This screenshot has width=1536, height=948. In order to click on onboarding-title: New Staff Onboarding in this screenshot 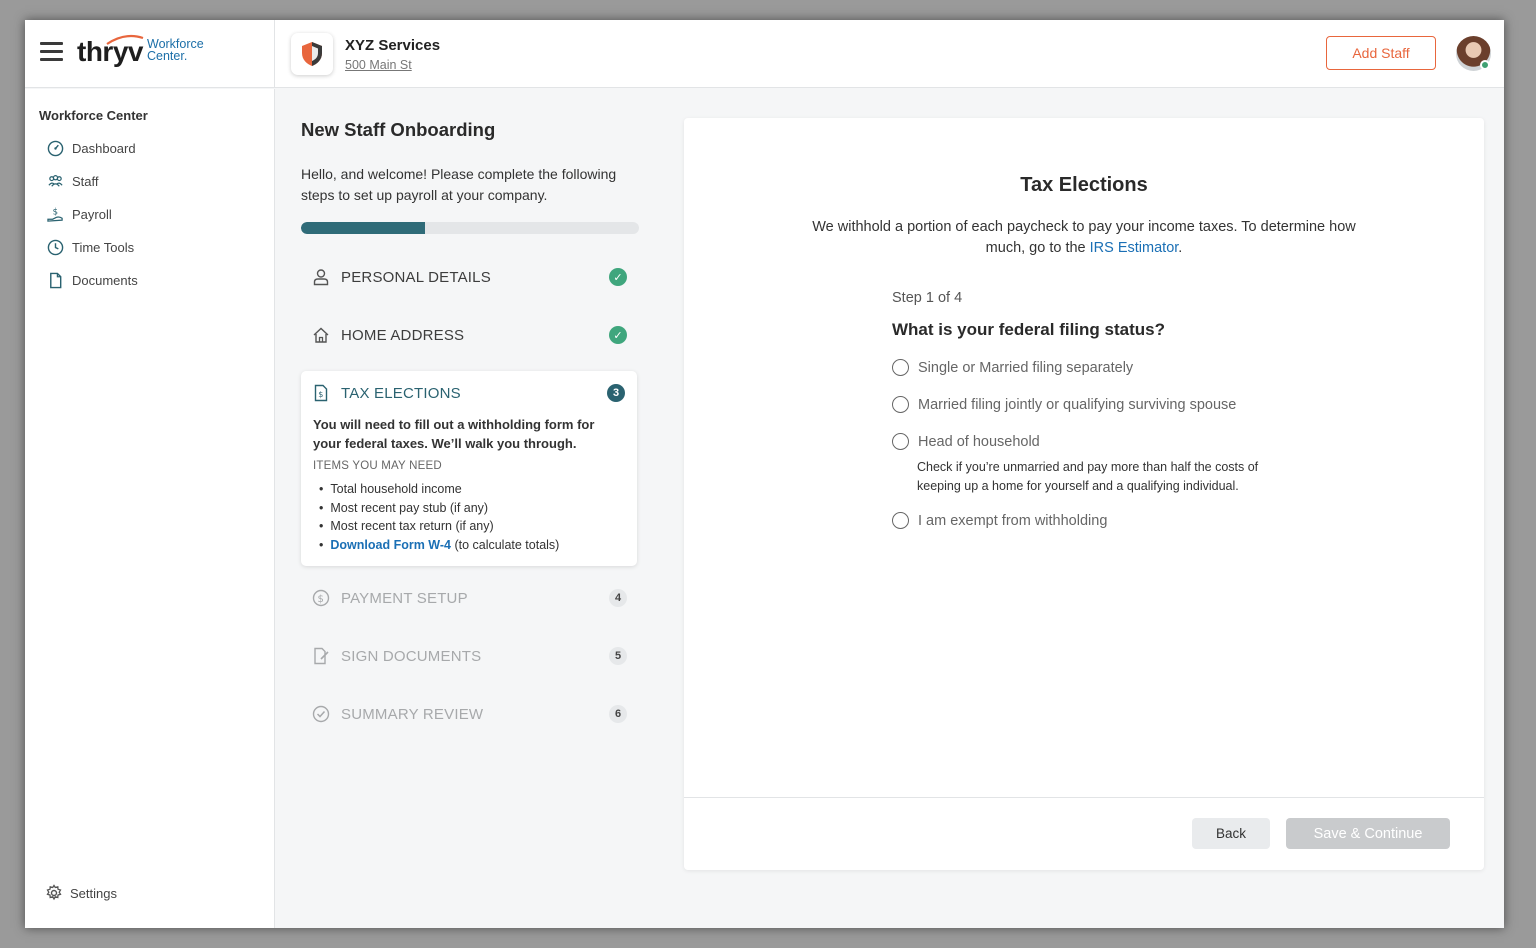, I will do `click(398, 129)`.